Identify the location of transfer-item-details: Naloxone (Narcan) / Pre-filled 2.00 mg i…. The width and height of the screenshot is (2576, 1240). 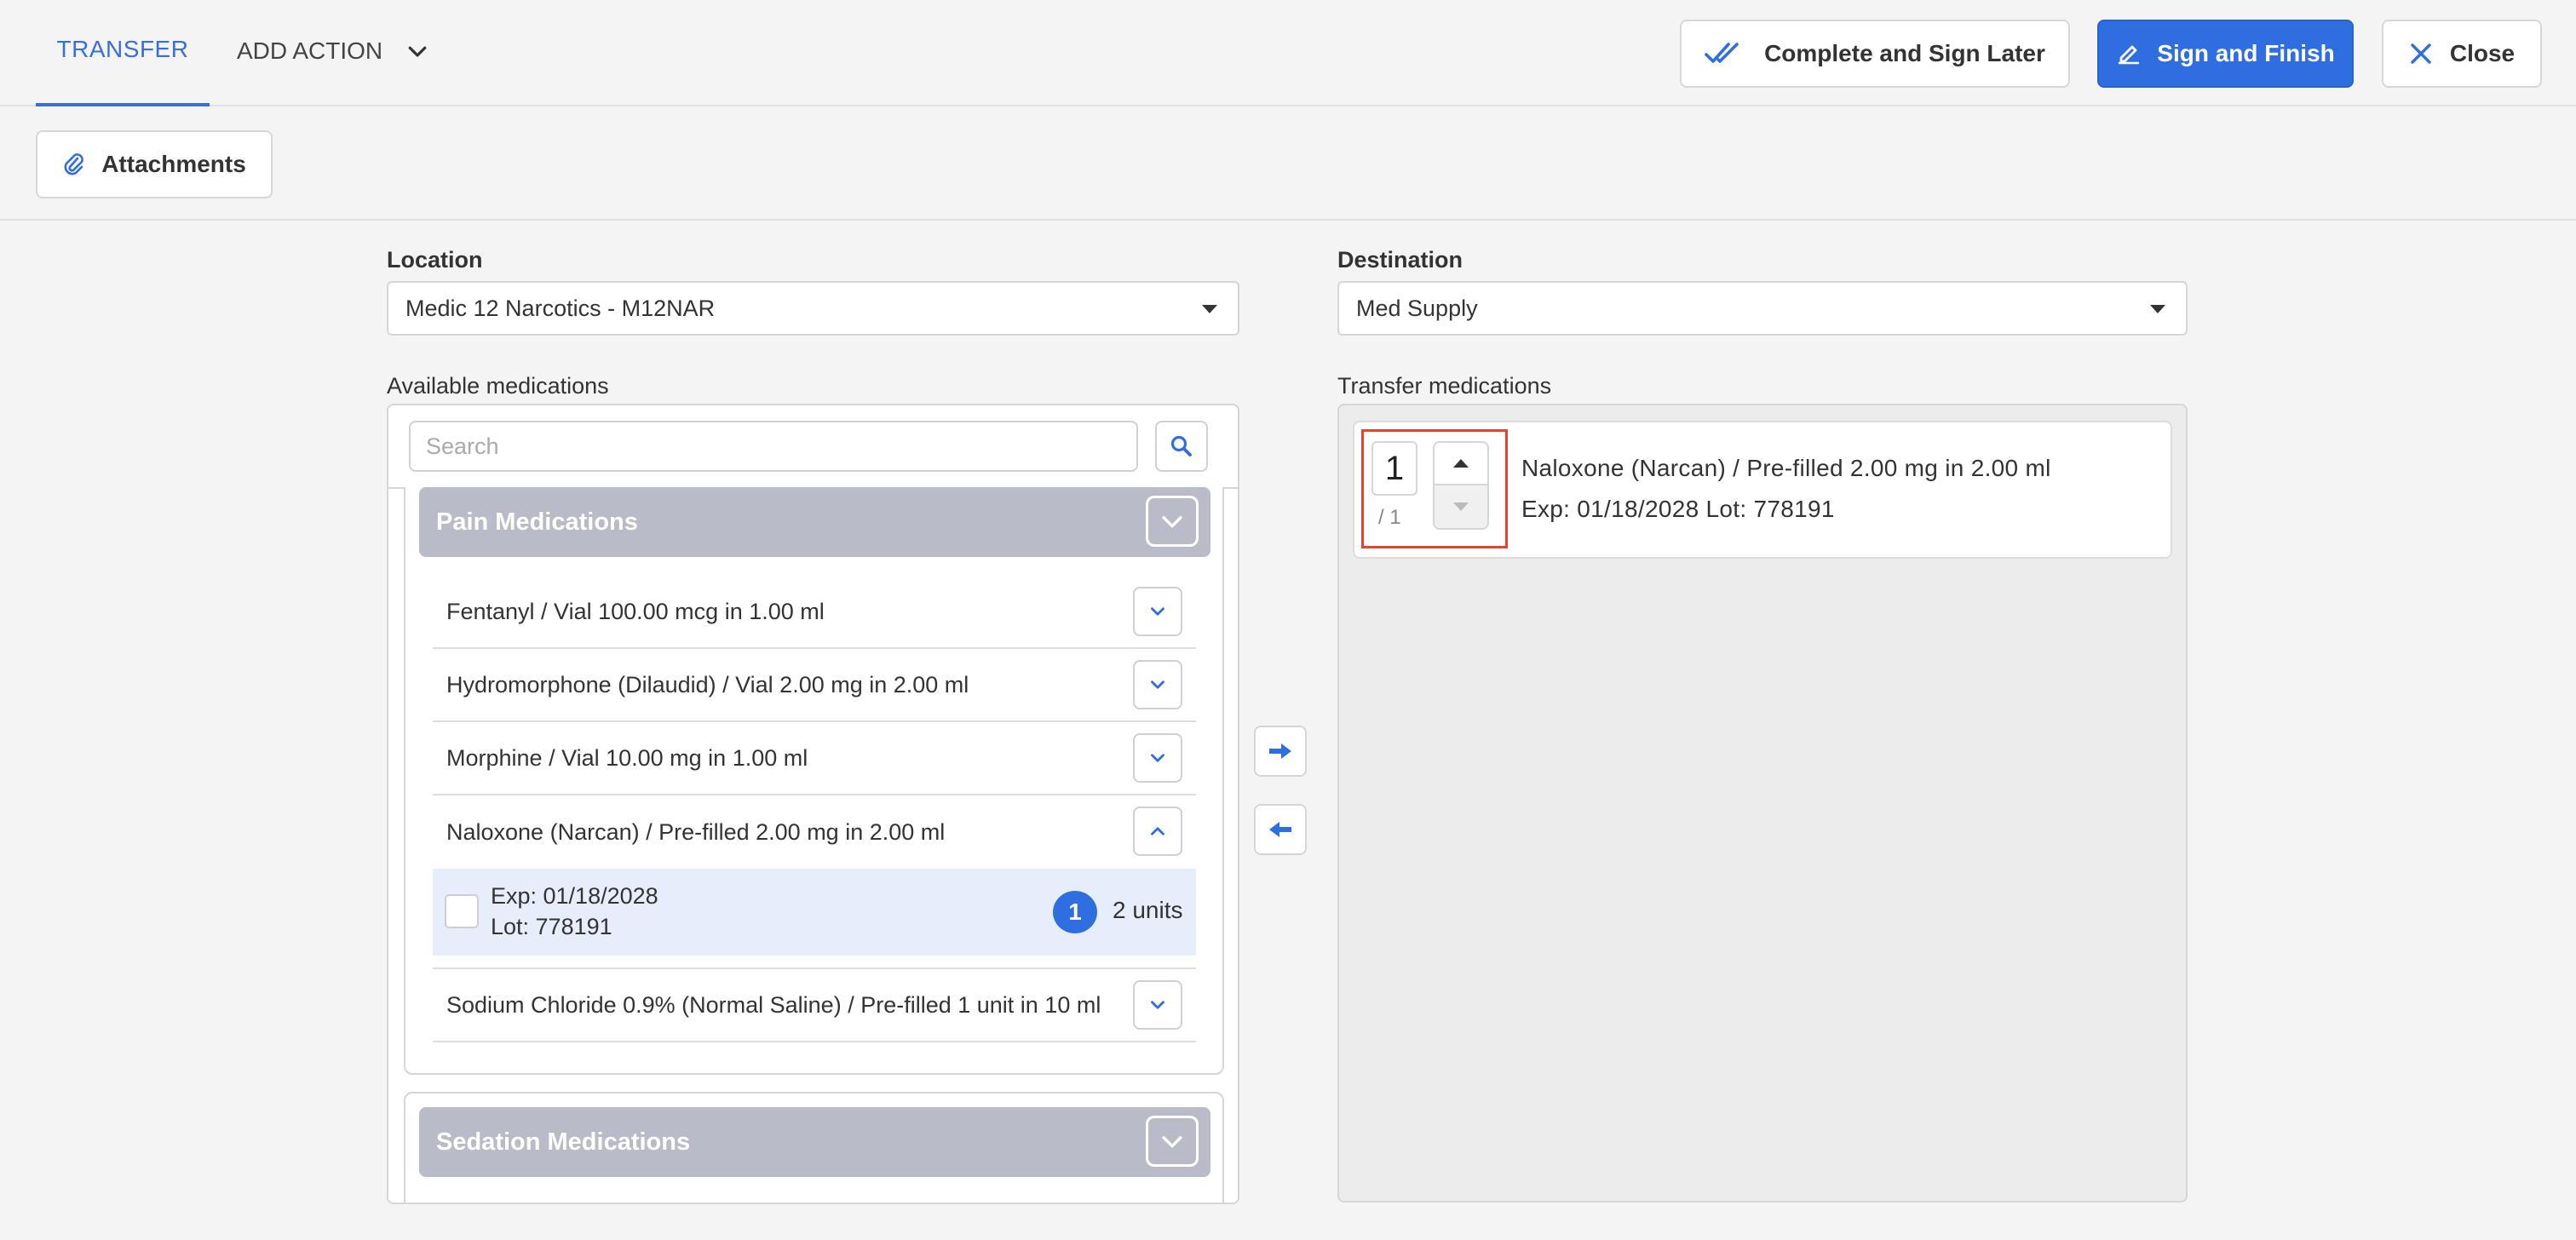
(1786, 489).